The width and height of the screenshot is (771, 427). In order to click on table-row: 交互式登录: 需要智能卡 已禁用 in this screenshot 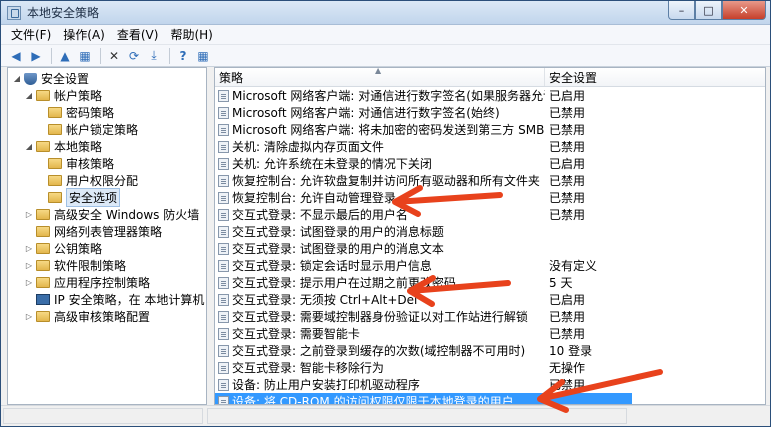, I will do `click(490, 333)`.